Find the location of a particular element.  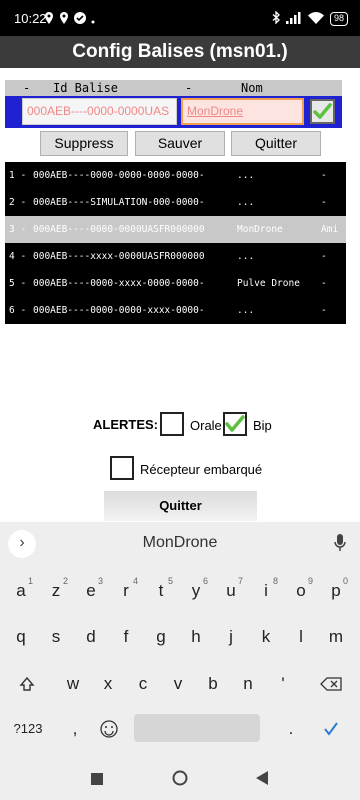

list-item-index: 2 - is located at coordinates (18, 202).